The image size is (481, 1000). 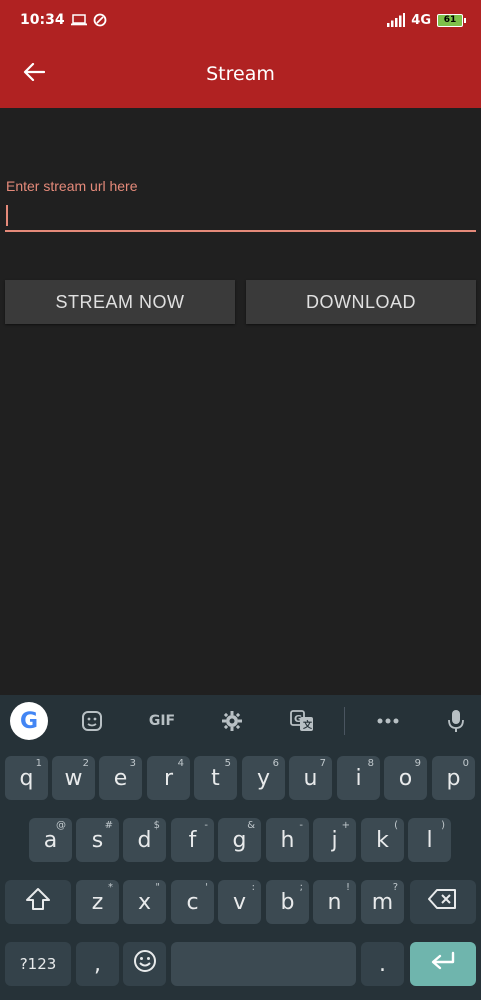 What do you see at coordinates (361, 302) in the screenshot?
I see `download-button: DOWNLOAD` at bounding box center [361, 302].